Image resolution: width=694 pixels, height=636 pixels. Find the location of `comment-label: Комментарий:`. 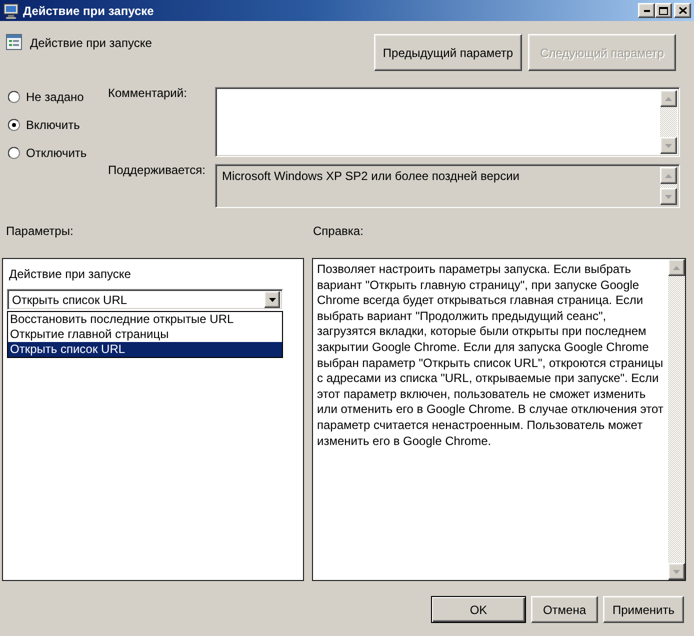

comment-label: Комментарий: is located at coordinates (148, 93).